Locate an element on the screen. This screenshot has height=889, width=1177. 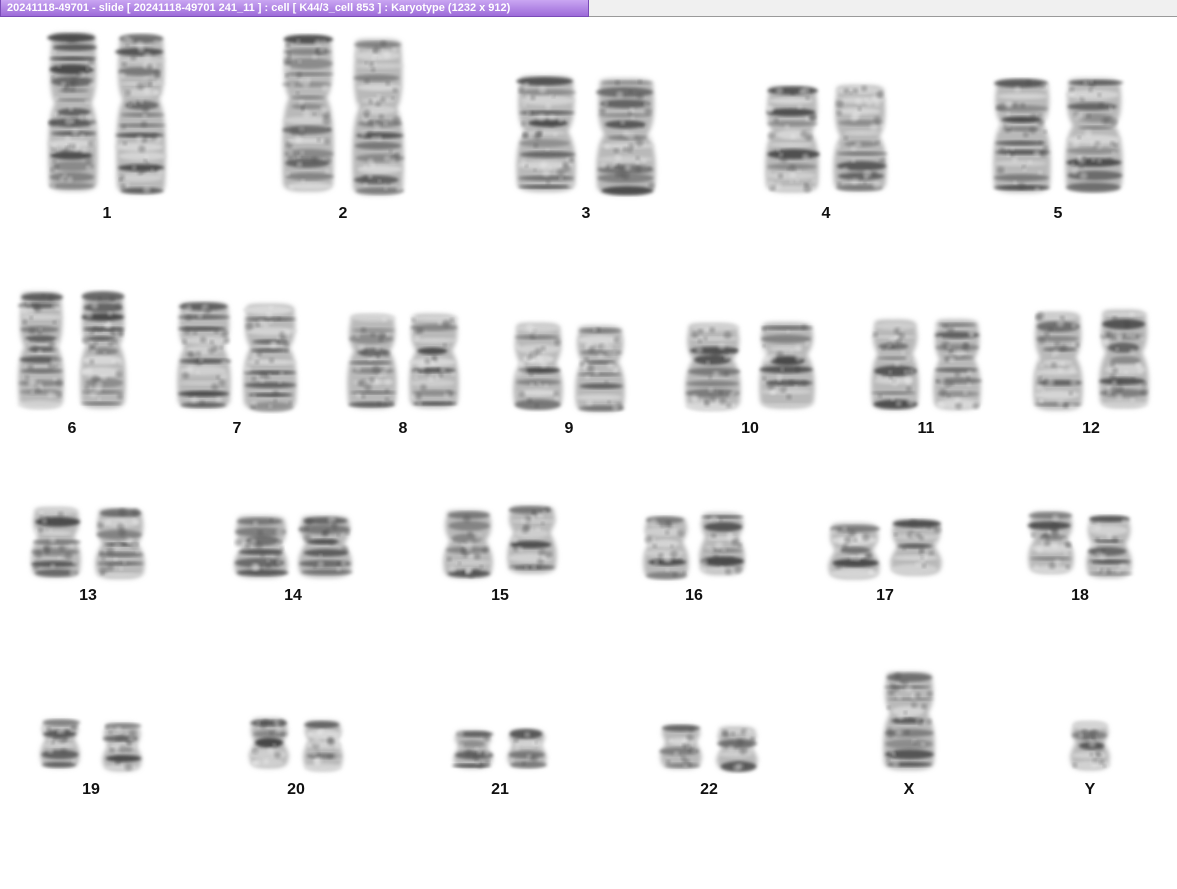
chromosome-label-y: Y is located at coordinates (1090, 789).